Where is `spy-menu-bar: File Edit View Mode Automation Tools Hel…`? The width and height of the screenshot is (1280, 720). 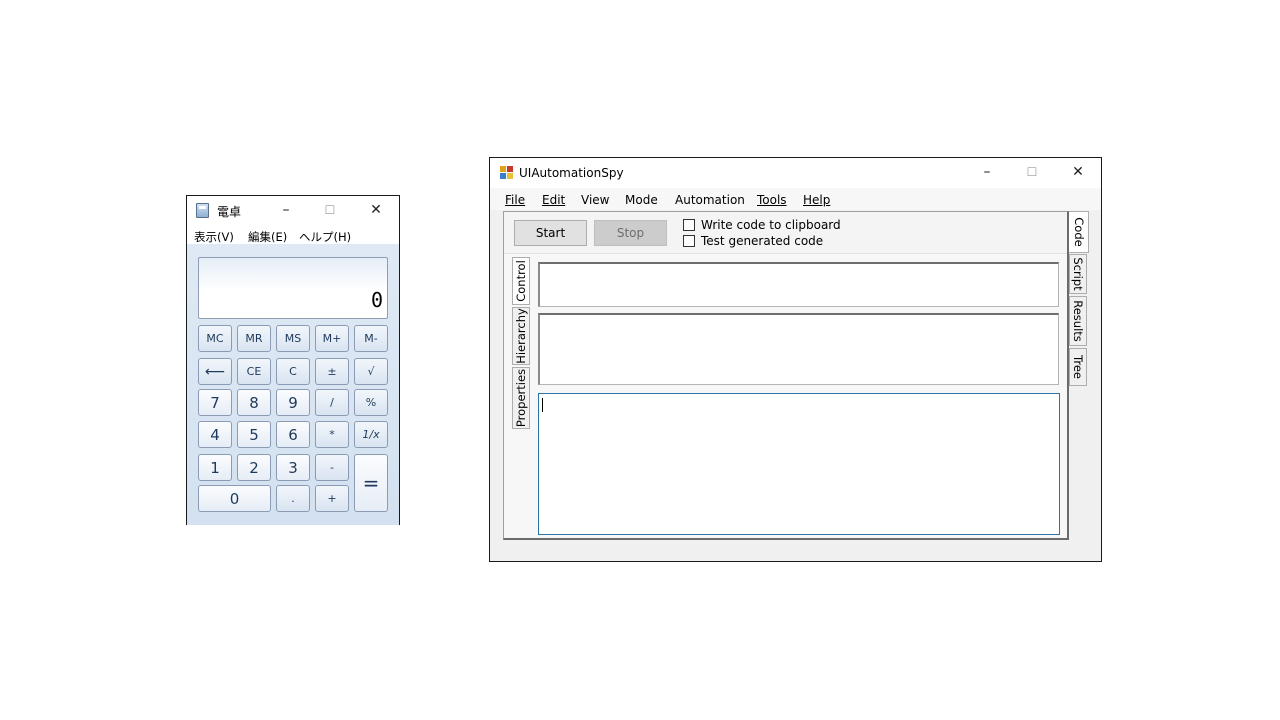
spy-menu-bar: File Edit View Mode Automation Tools Hel… is located at coordinates (795, 199).